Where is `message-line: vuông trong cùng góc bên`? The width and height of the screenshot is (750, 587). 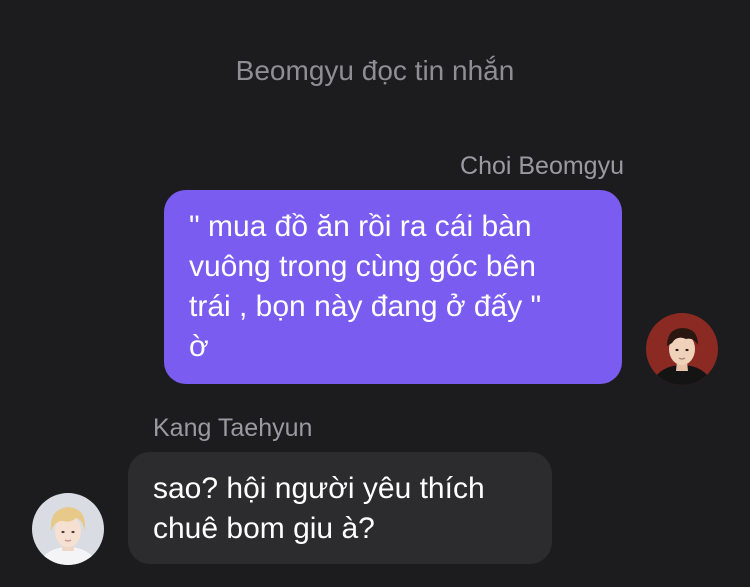
message-line: vuông trong cùng góc bên is located at coordinates (362, 266).